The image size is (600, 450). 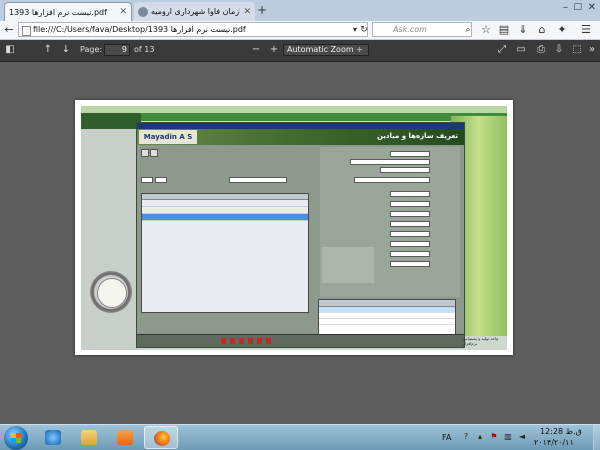 I want to click on bookmark-star-icon: ☆, so click(x=486, y=30).